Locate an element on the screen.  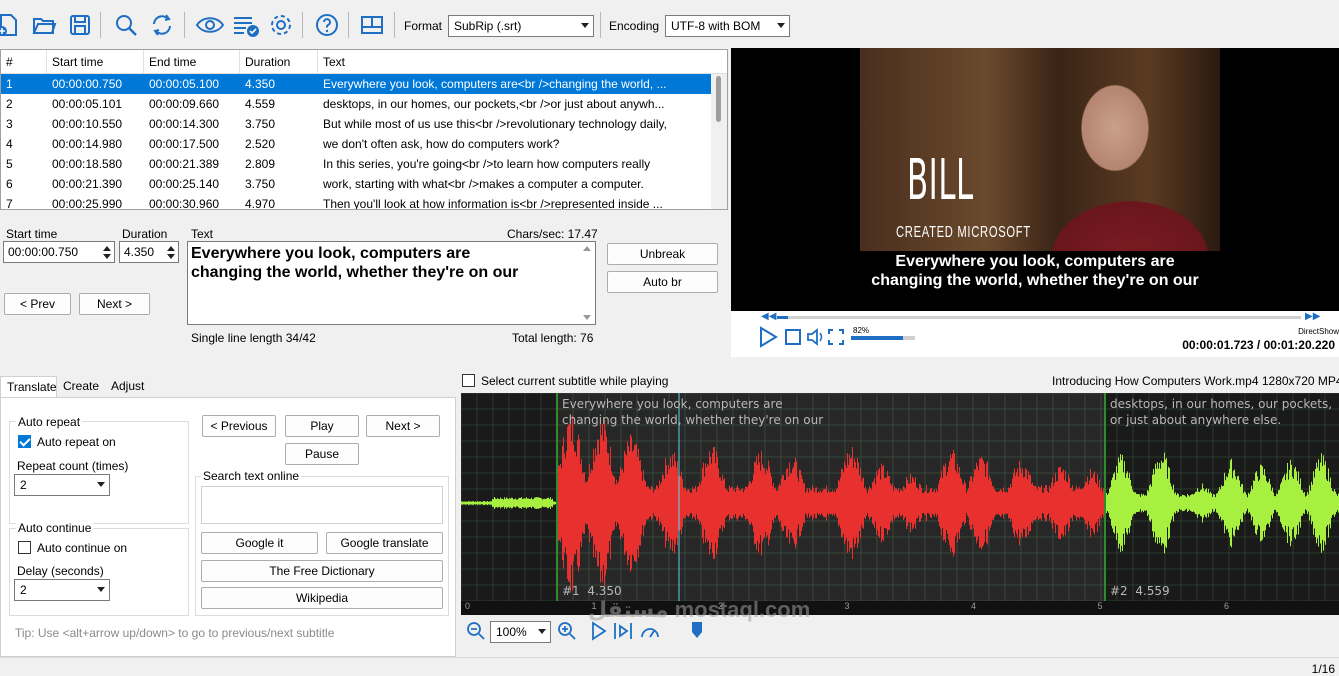
stop-icon is located at coordinates (793, 338).